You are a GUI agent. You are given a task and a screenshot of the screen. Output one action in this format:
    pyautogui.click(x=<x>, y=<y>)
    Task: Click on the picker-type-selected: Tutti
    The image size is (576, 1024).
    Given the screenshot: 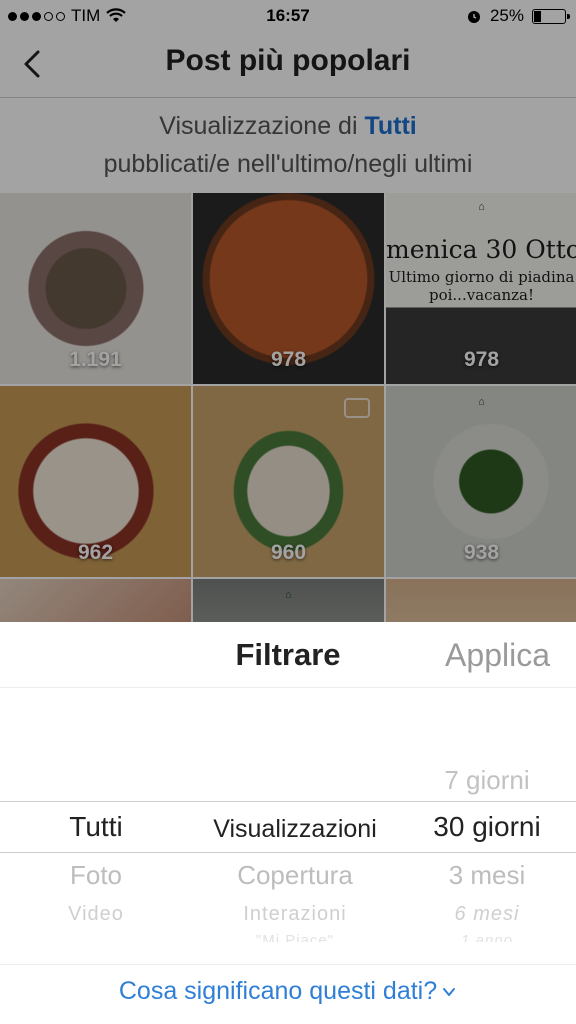 What is the action you would take?
    pyautogui.click(x=96, y=827)
    